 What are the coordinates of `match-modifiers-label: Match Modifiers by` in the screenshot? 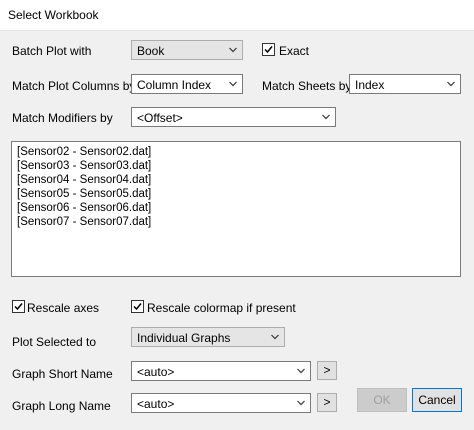 It's located at (62, 118).